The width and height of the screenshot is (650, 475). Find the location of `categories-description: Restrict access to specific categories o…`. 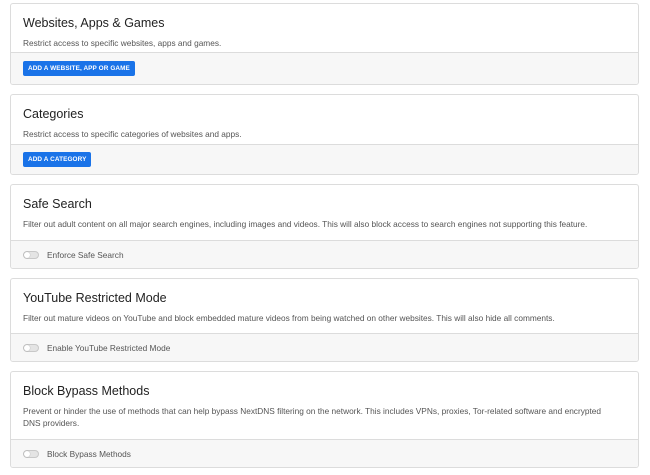

categories-description: Restrict access to specific categories o… is located at coordinates (132, 134).